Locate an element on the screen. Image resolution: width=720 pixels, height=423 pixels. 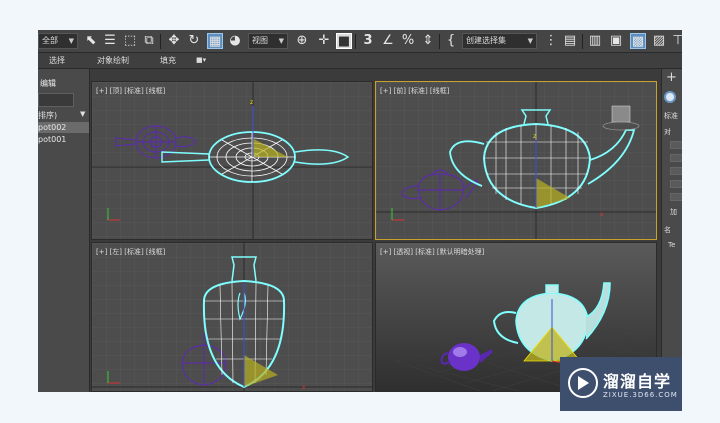
curve-editor-icon: ▩ is located at coordinates (638, 41).